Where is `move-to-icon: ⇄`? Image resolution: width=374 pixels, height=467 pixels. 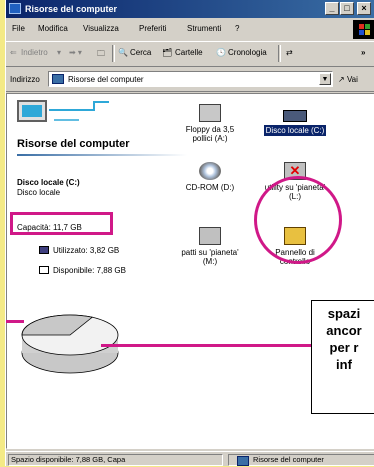
move-to-icon: ⇄ is located at coordinates (289, 52).